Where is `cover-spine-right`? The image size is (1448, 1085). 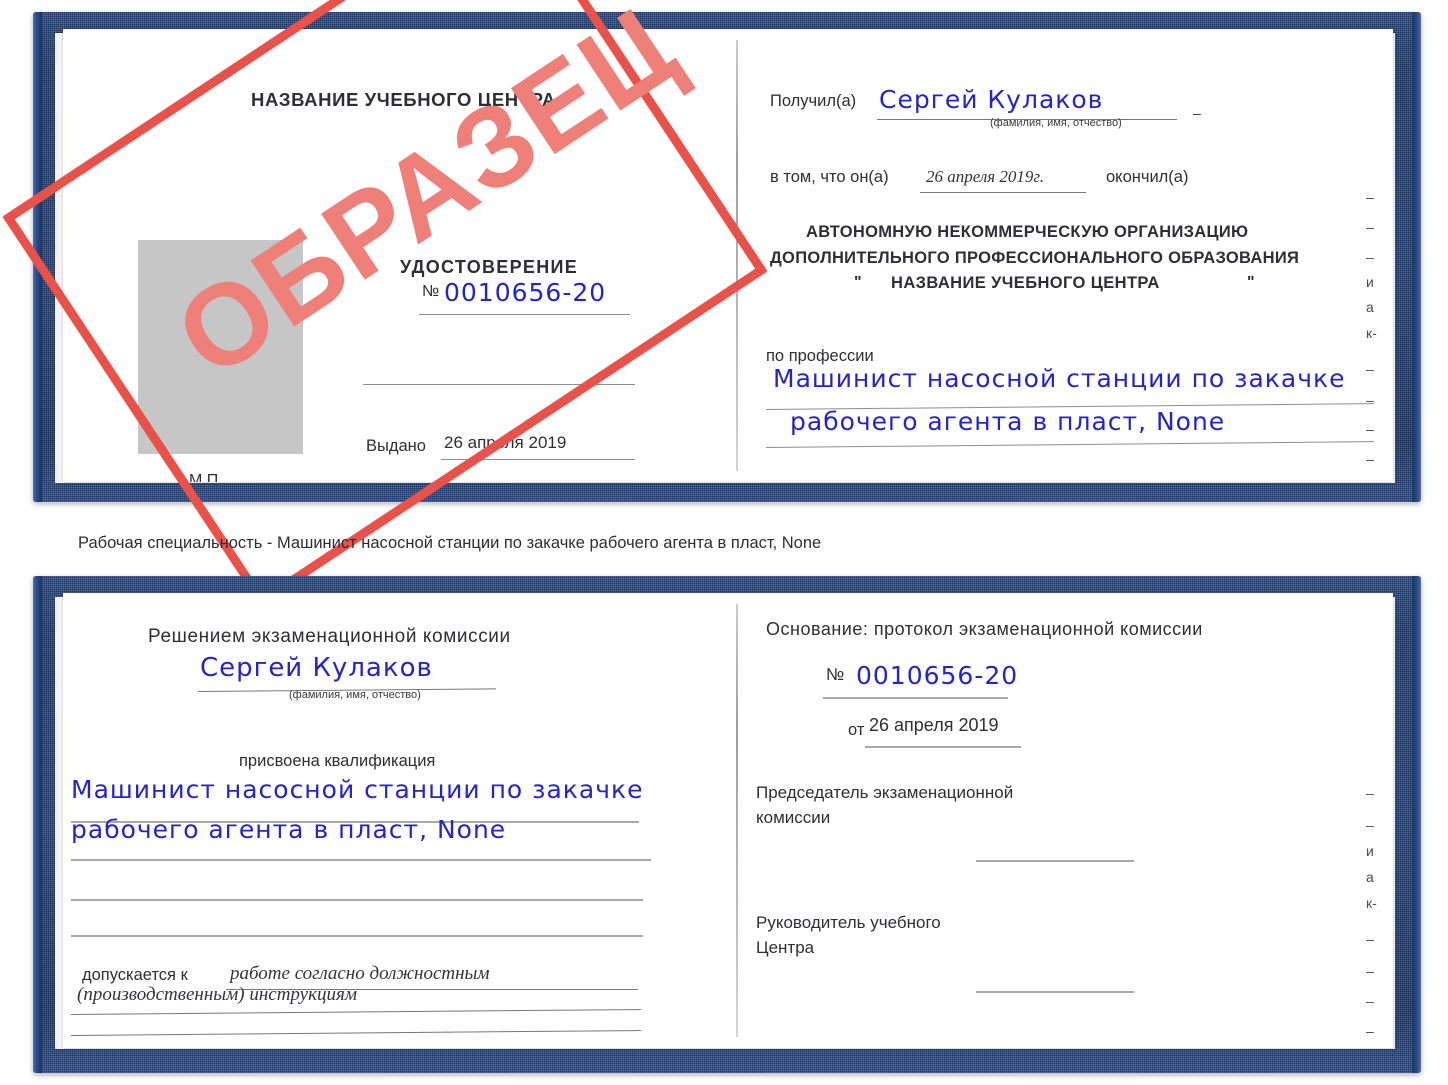
cover-spine-right is located at coordinates (1416, 257).